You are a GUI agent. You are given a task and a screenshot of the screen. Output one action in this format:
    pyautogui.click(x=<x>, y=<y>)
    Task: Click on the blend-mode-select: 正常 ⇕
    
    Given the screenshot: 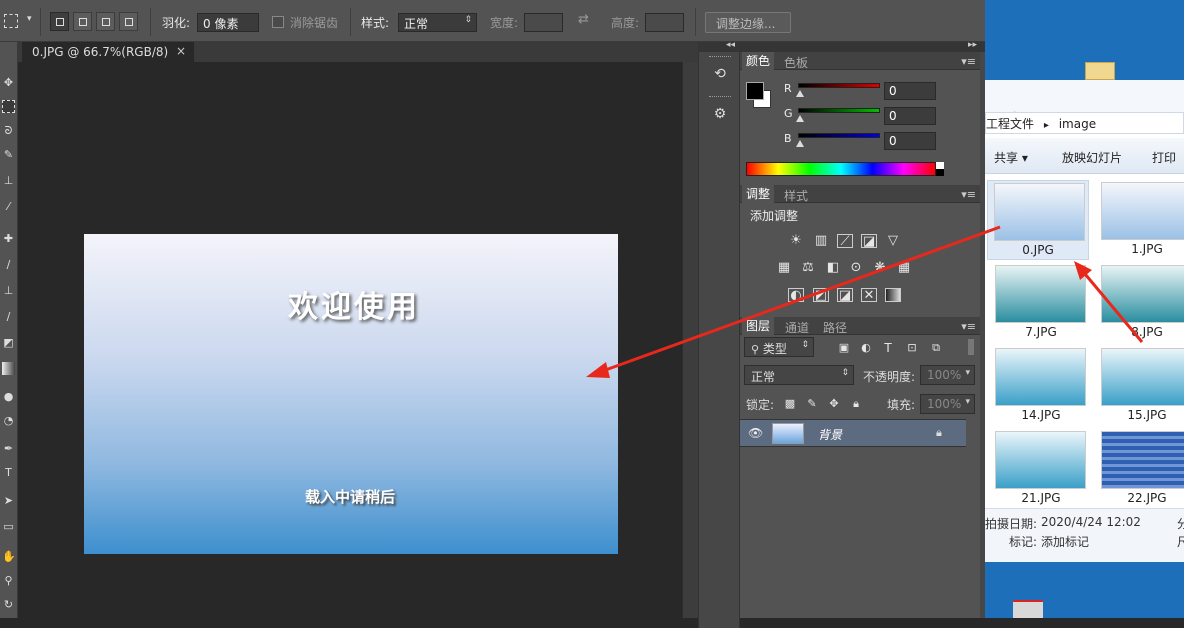 What is the action you would take?
    pyautogui.click(x=799, y=375)
    